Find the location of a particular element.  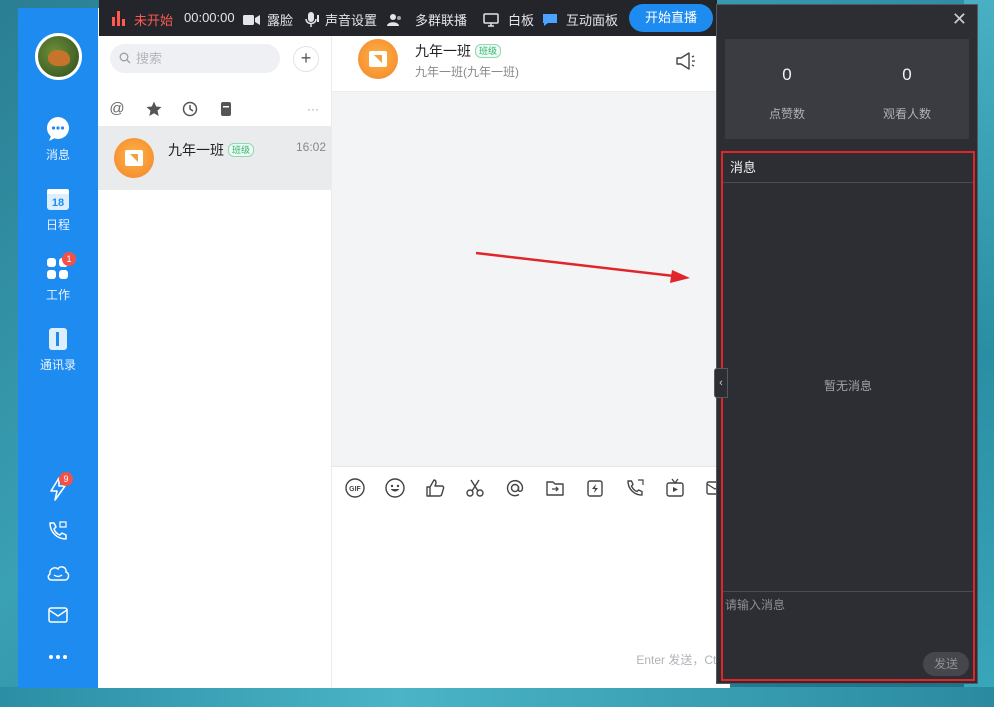

user-avatar is located at coordinates (58, 56).